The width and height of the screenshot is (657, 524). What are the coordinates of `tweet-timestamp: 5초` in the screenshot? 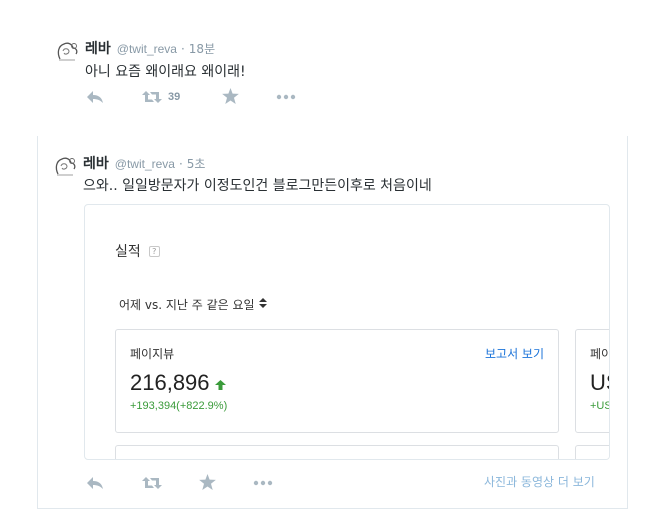 It's located at (196, 163).